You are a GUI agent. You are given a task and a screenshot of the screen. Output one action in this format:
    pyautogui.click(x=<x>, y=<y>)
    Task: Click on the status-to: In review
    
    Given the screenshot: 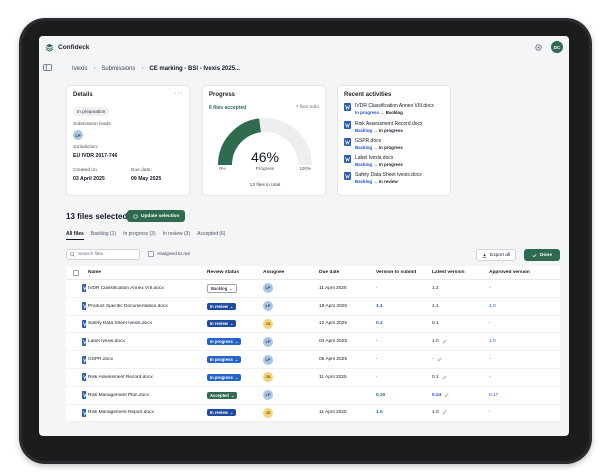 What is the action you would take?
    pyautogui.click(x=388, y=181)
    